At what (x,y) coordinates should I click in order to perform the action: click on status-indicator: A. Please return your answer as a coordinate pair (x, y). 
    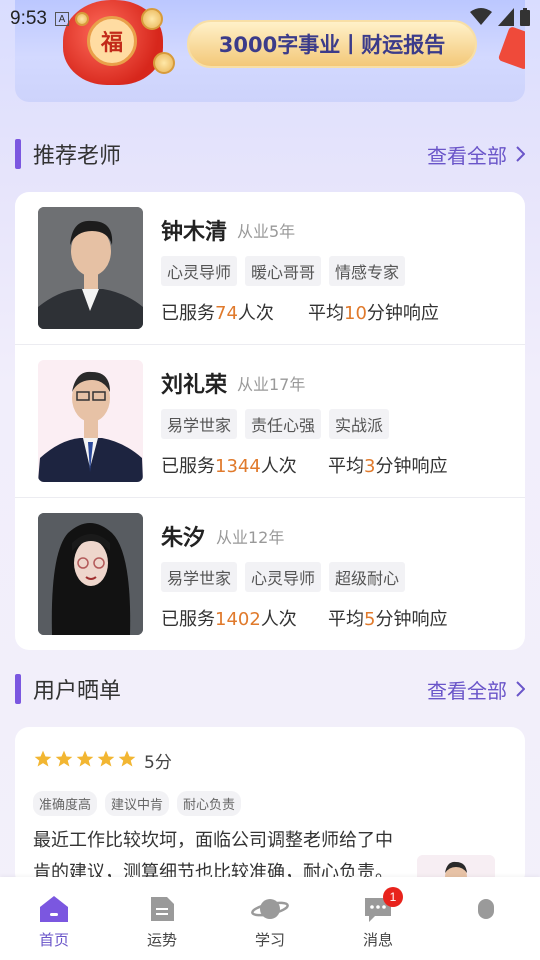
    Looking at the image, I should click on (61, 19).